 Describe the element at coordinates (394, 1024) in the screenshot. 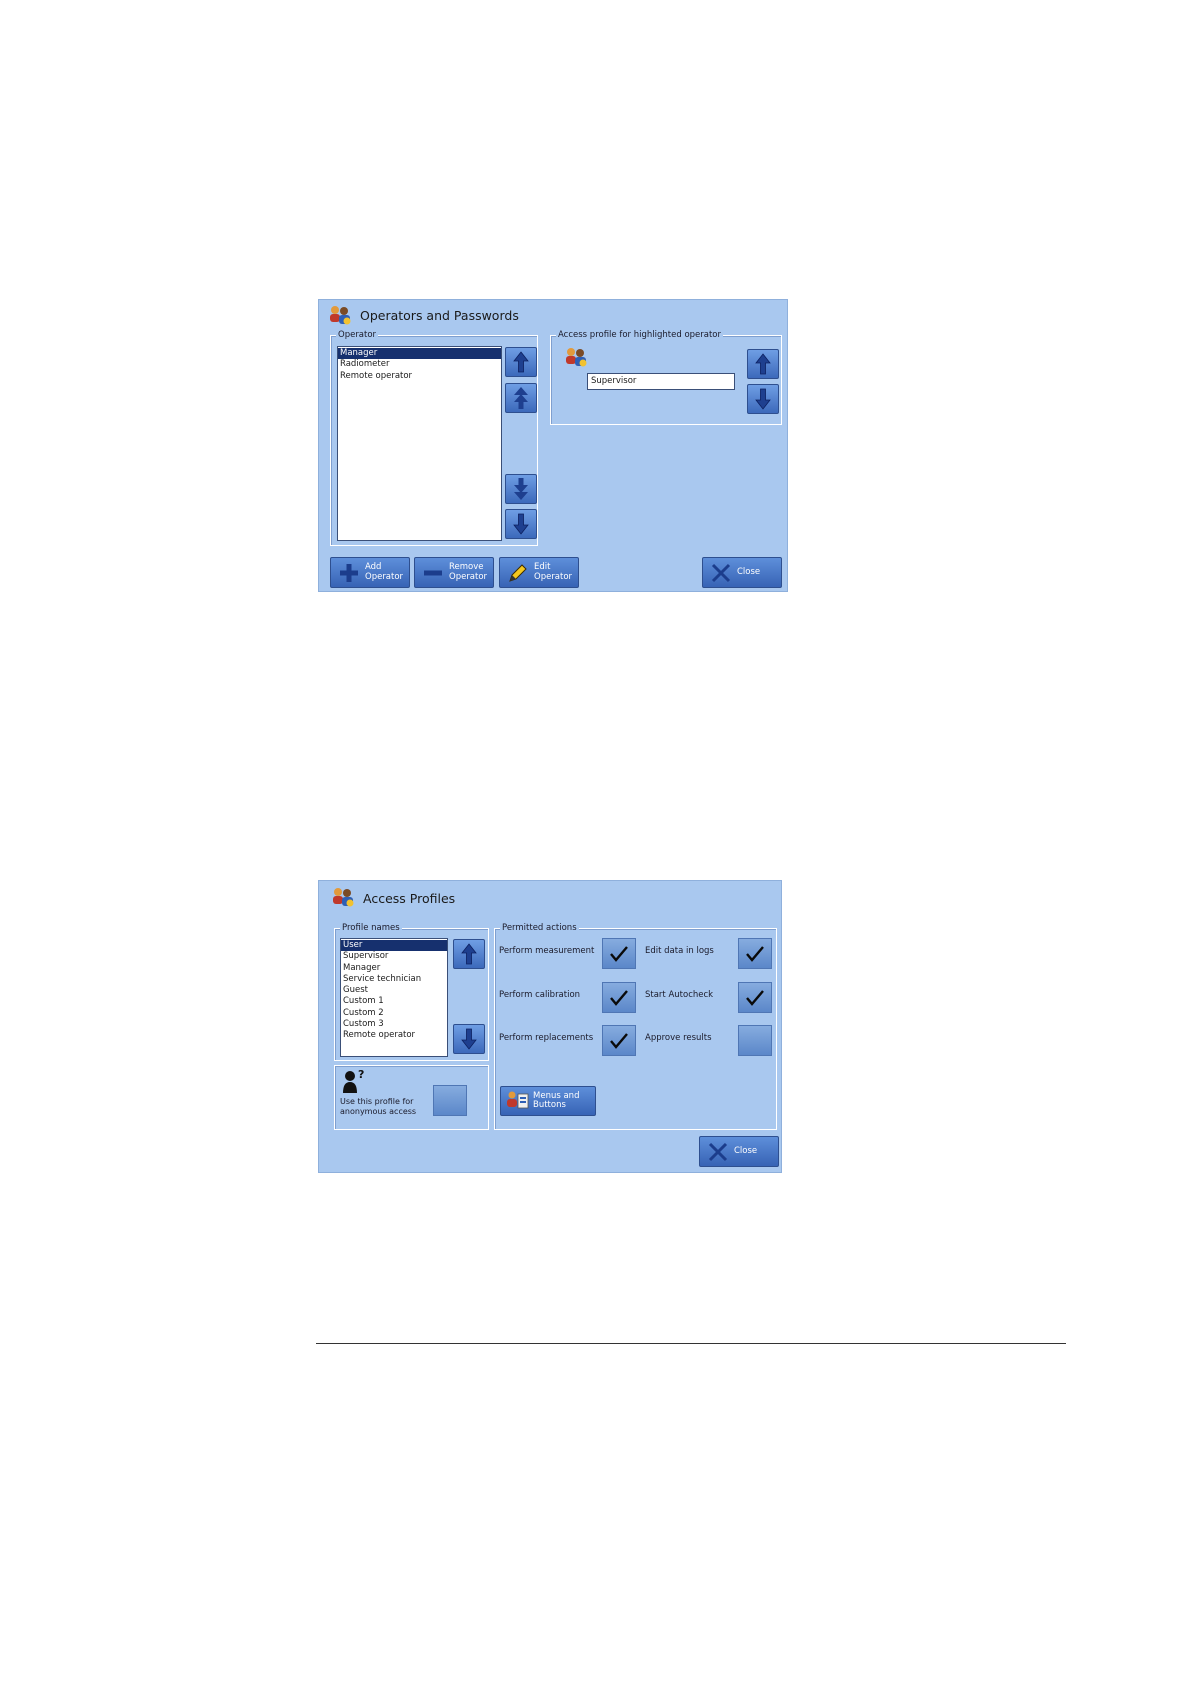

I see `list-item: Custom 3` at that location.